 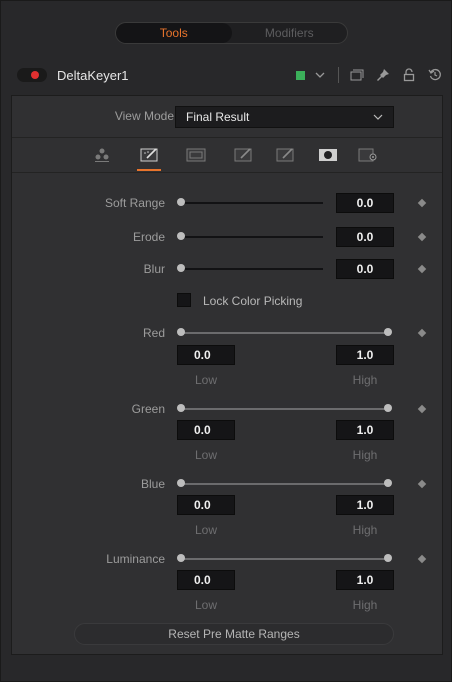 What do you see at coordinates (367, 75) in the screenshot?
I see `header-actions` at bounding box center [367, 75].